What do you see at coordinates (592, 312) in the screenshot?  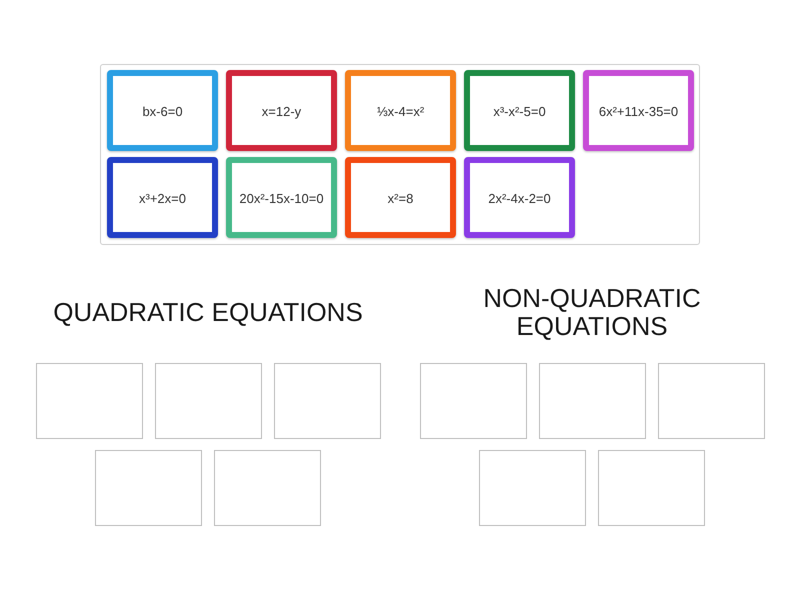 I see `group-title: NON-QUADRATIC EQUATIONS` at bounding box center [592, 312].